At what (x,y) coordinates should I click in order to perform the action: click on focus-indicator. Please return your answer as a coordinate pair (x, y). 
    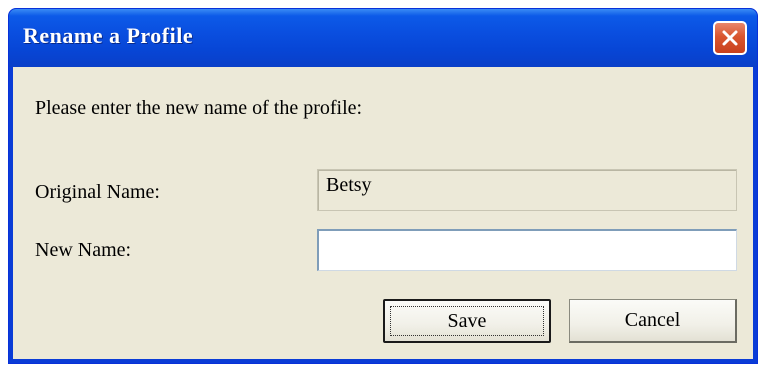
    Looking at the image, I should click on (467, 321).